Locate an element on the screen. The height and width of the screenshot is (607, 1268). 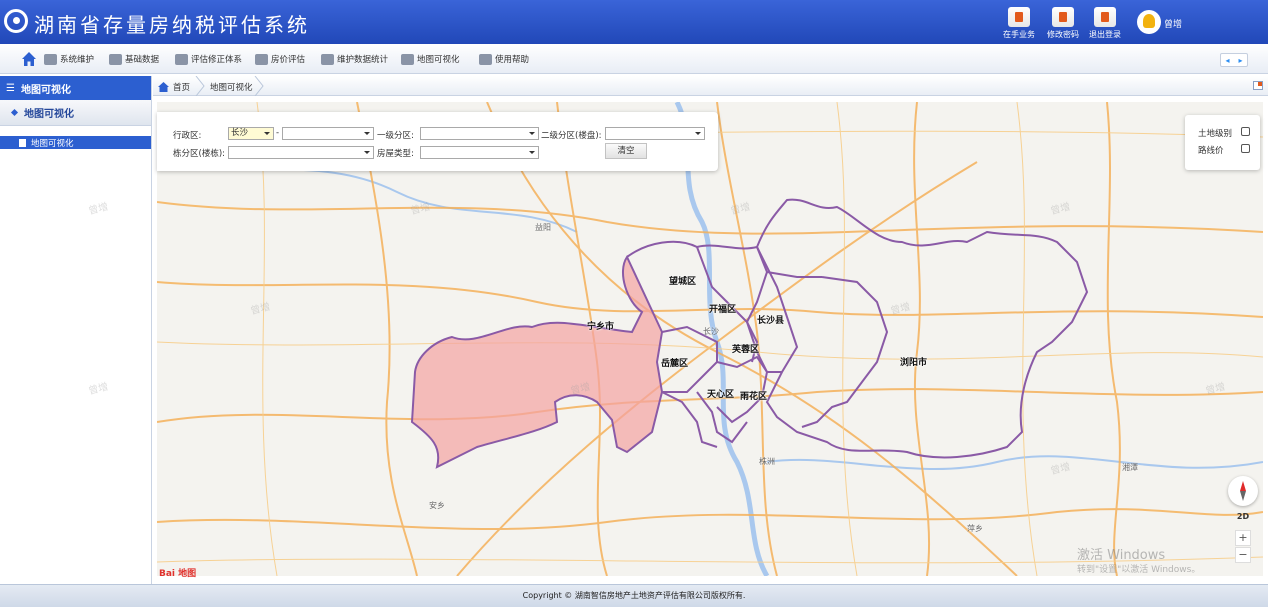
briefcase-icon is located at coordinates (1019, 17).